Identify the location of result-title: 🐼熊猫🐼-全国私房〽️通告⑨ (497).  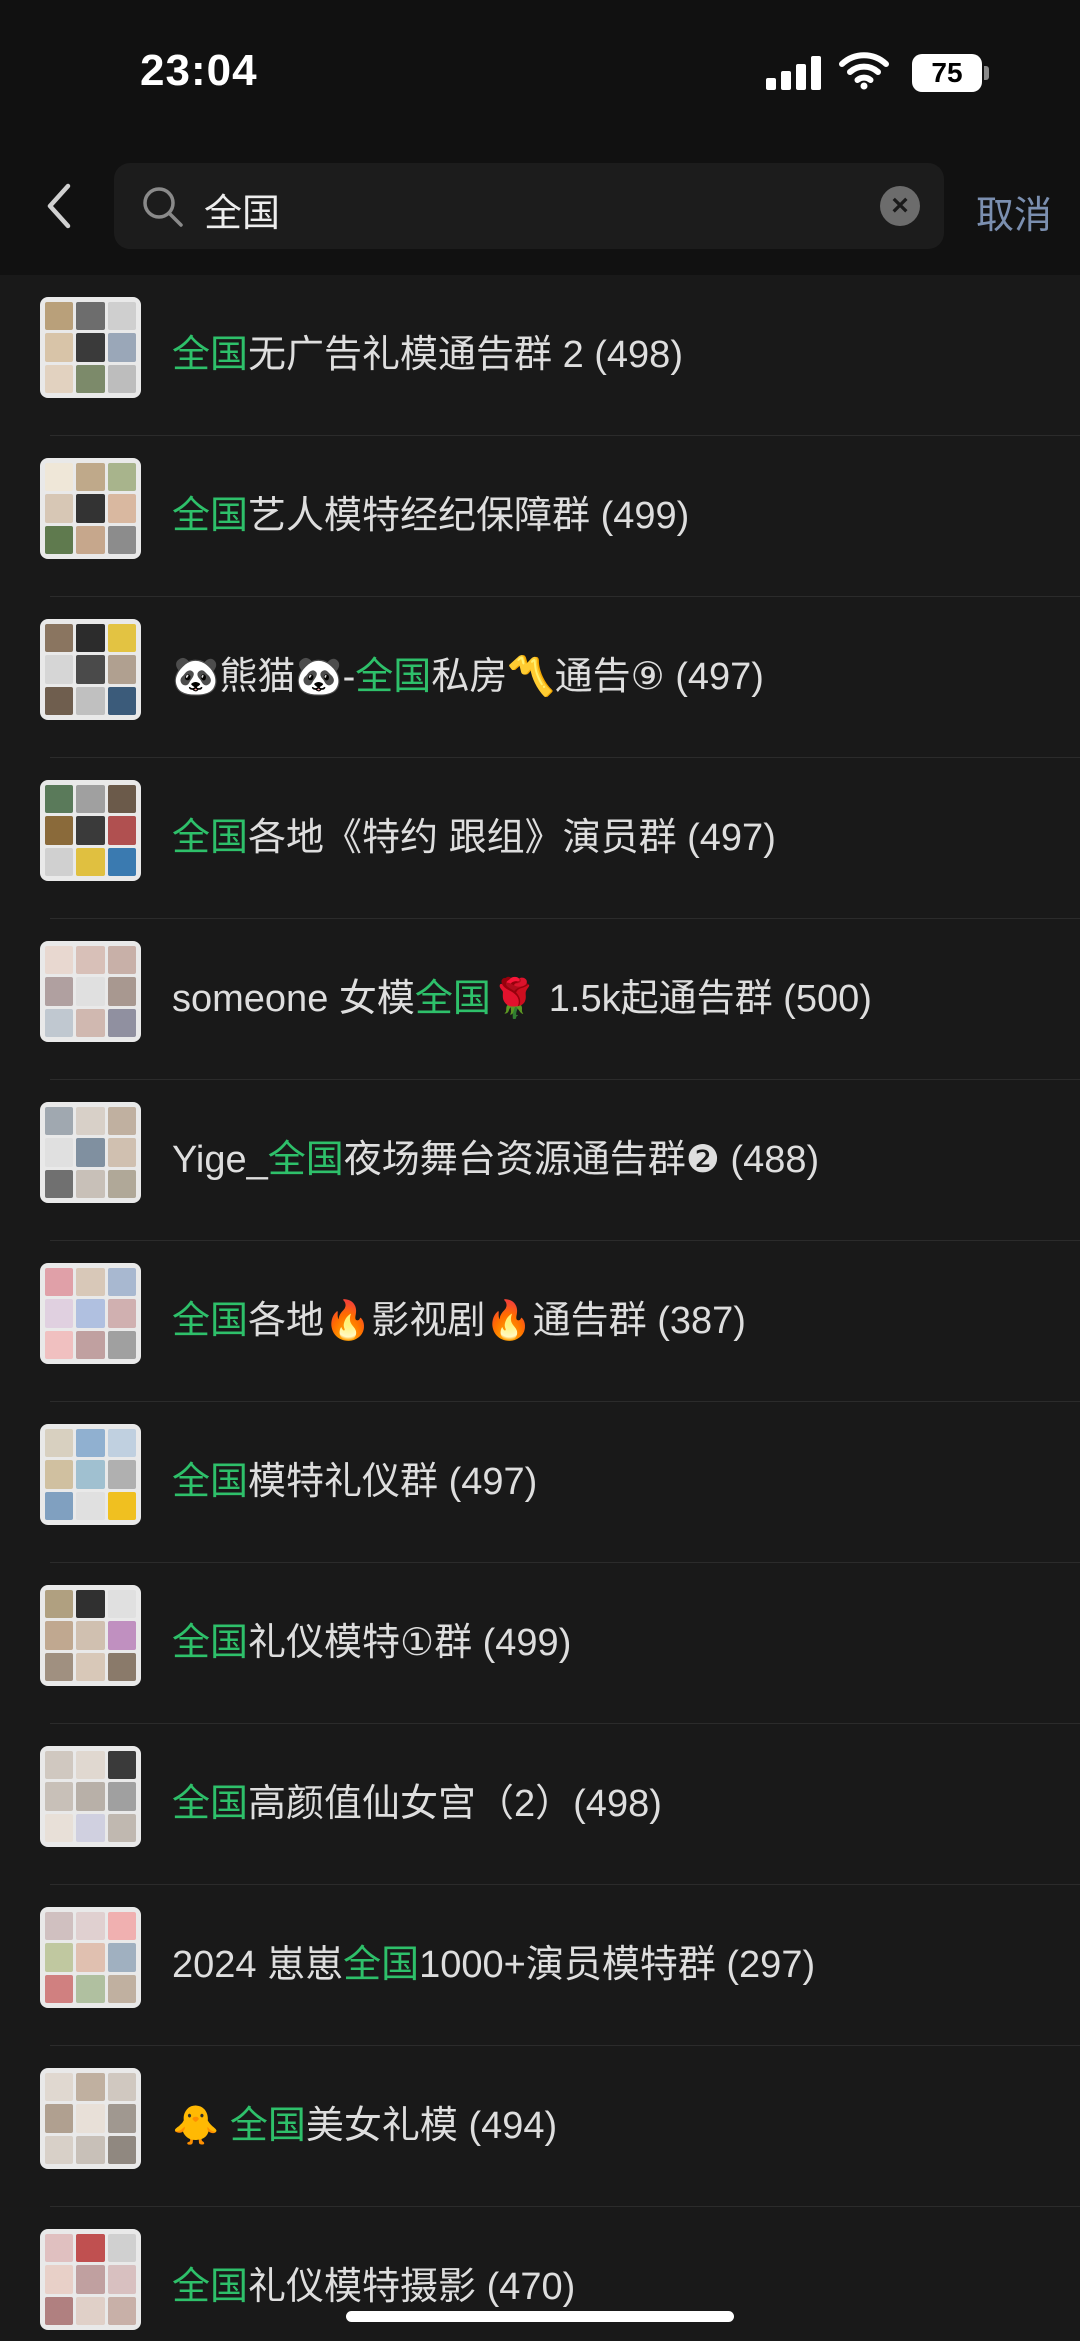
(612, 672).